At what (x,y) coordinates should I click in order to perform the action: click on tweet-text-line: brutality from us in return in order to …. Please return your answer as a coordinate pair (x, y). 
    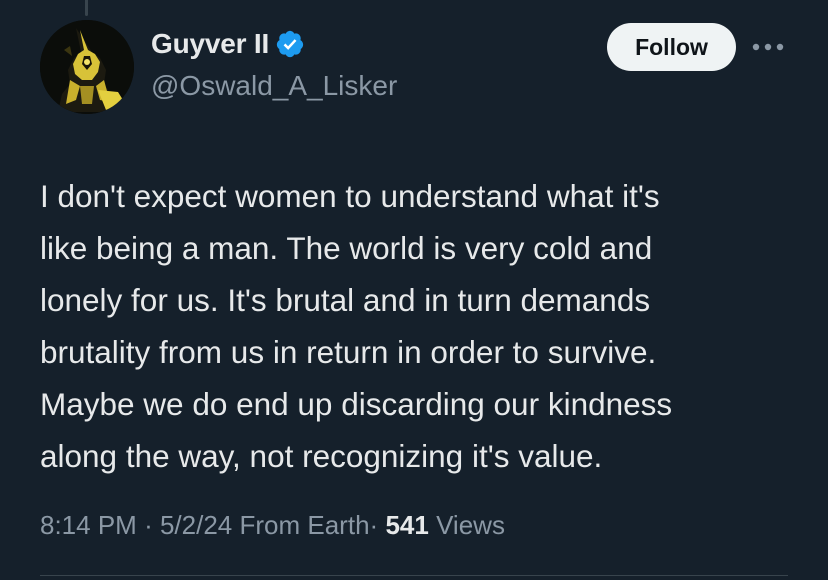
    Looking at the image, I should click on (348, 352).